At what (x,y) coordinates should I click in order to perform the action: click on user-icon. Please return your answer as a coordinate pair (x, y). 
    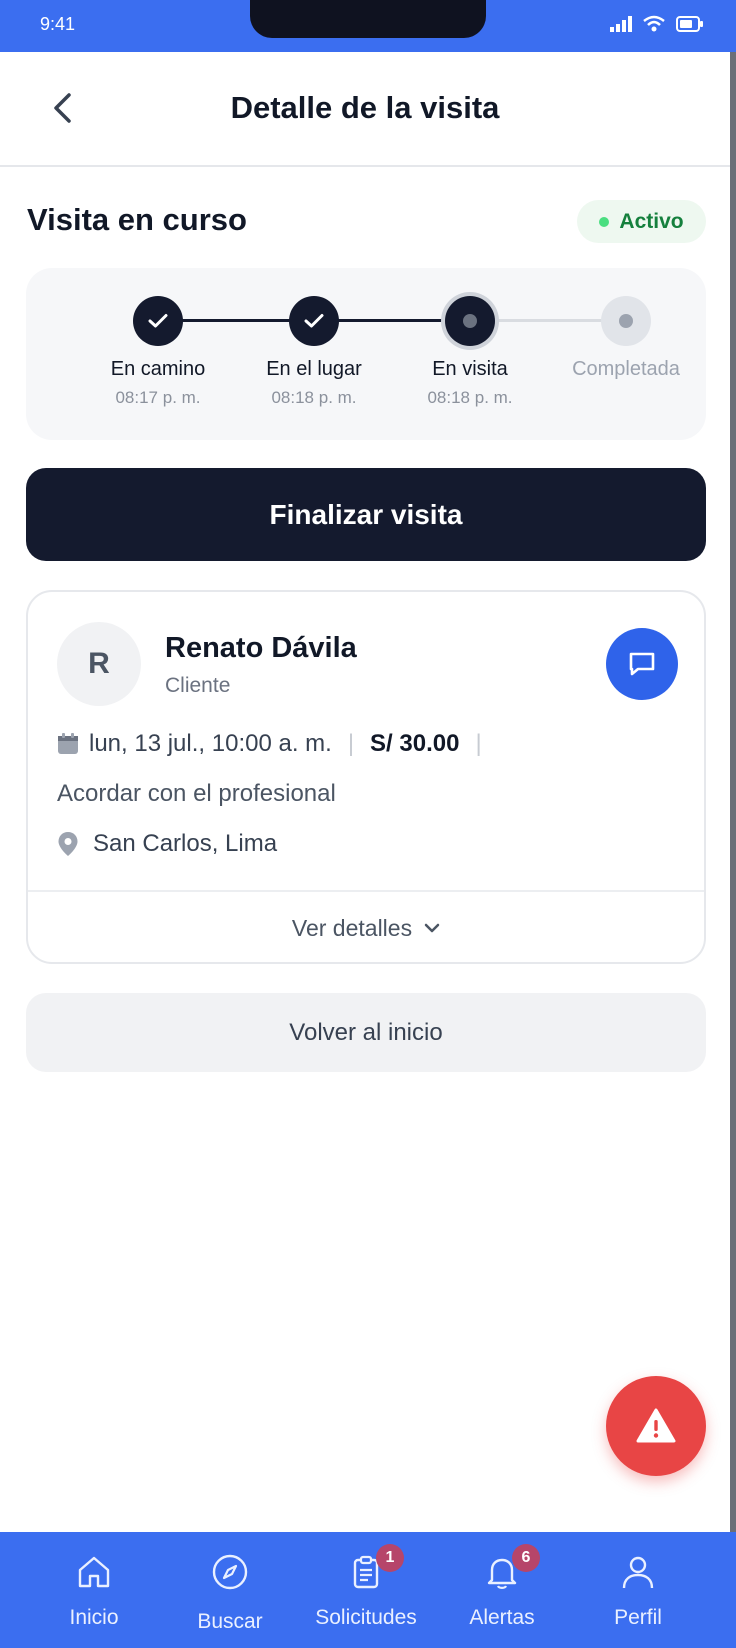
    Looking at the image, I should click on (638, 1572).